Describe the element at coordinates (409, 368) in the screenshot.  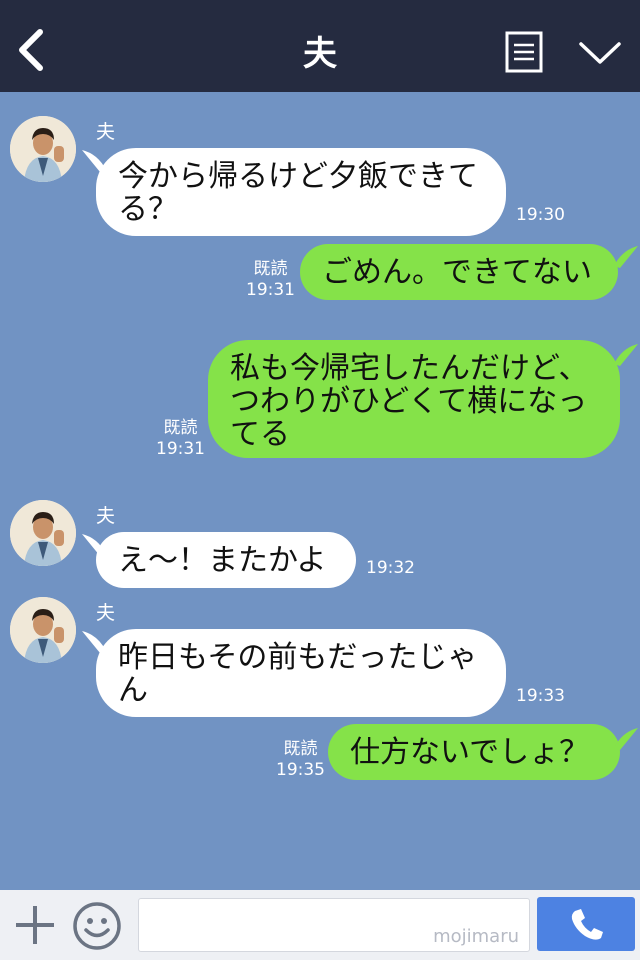
I see `message-text-line: 私も今帰宅したんだけど、` at that location.